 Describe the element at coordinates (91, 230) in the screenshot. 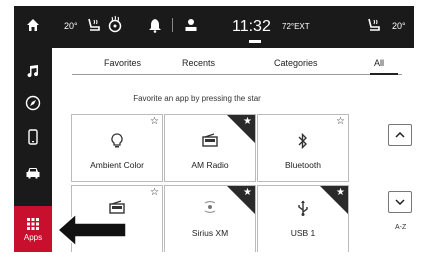

I see `pointer-arrow-icon` at that location.